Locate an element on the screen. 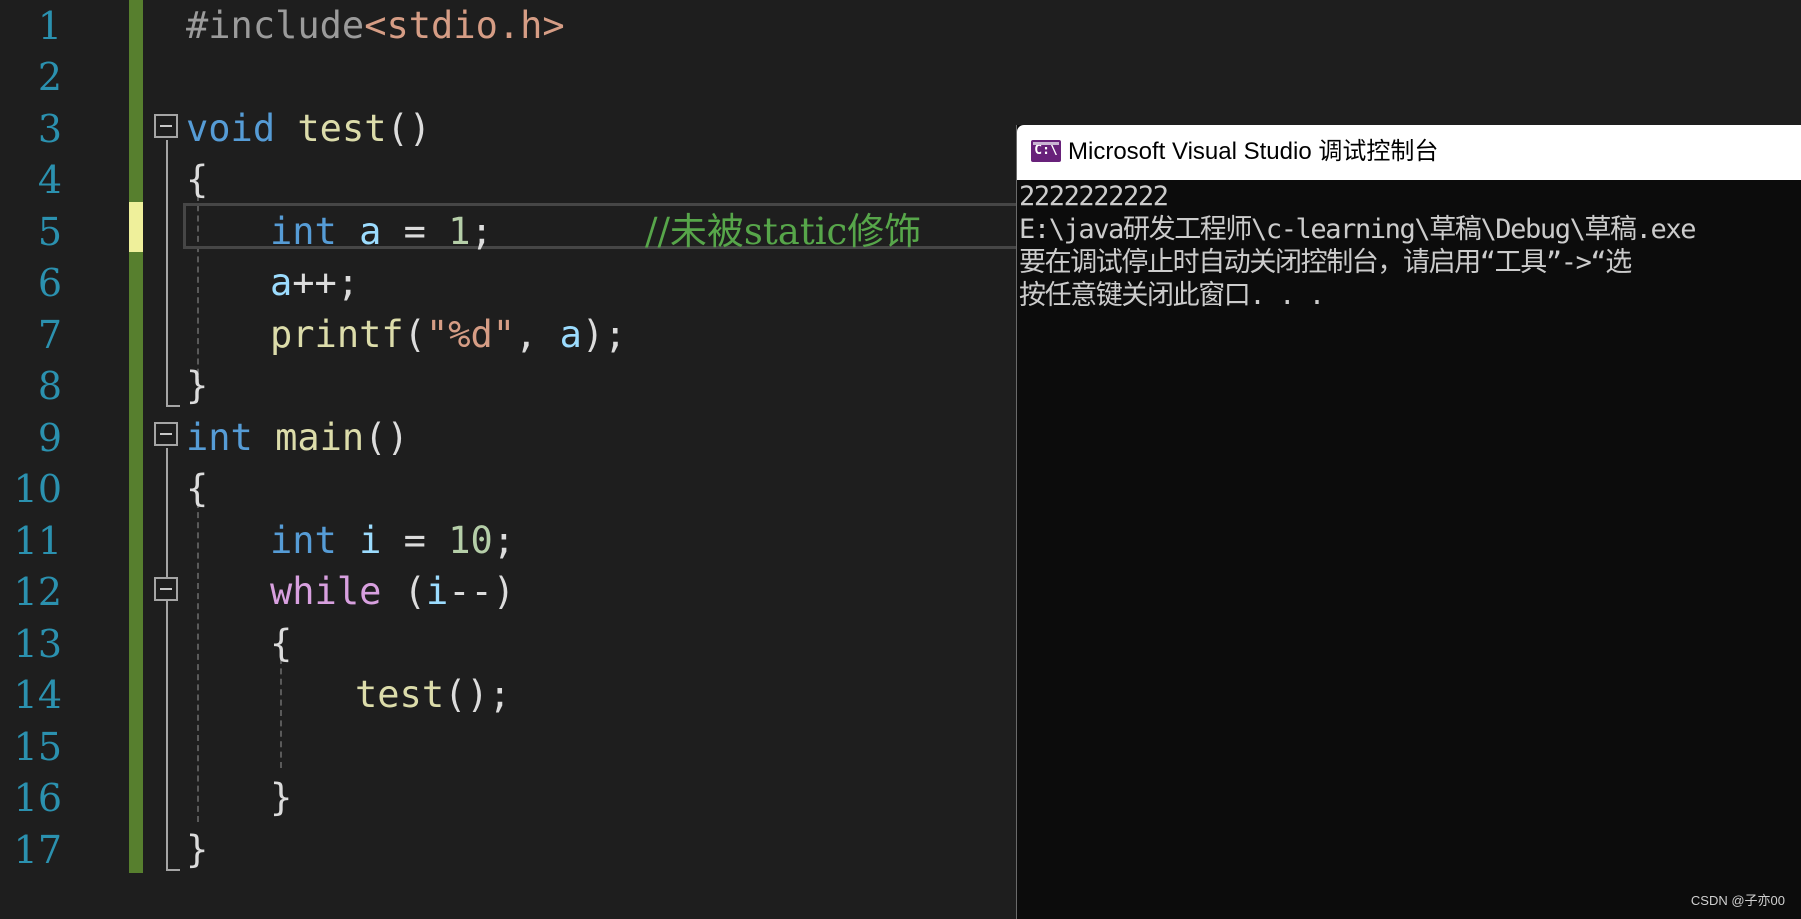 This screenshot has width=1801, height=919. code-line-17: } is located at coordinates (197, 849).